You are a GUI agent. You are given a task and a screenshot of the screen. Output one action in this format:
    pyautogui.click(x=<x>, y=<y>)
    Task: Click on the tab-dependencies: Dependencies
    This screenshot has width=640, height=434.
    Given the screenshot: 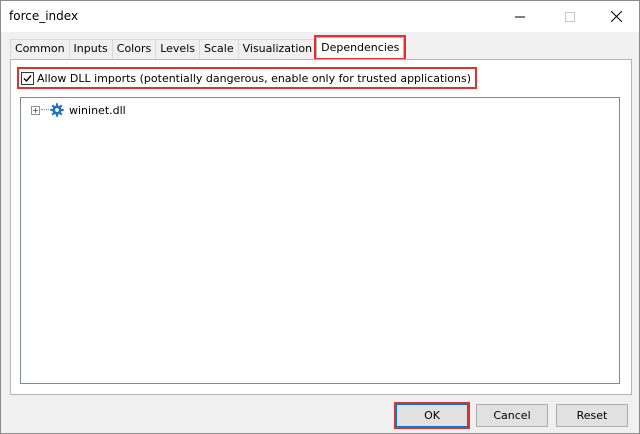 What is the action you would take?
    pyautogui.click(x=360, y=47)
    